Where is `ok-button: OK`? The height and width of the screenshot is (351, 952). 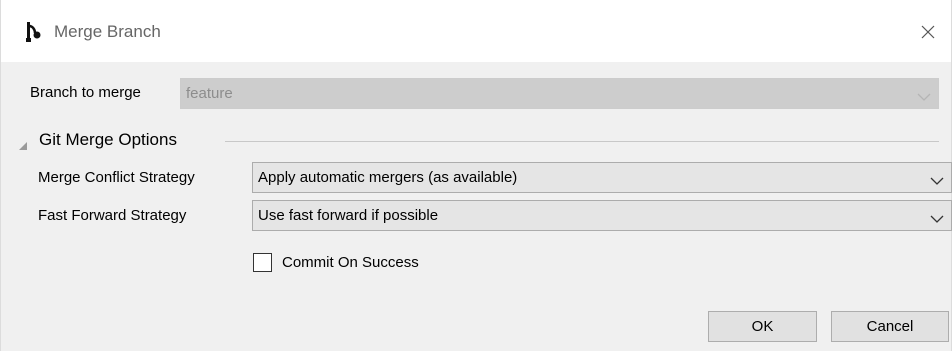 ok-button: OK is located at coordinates (762, 326).